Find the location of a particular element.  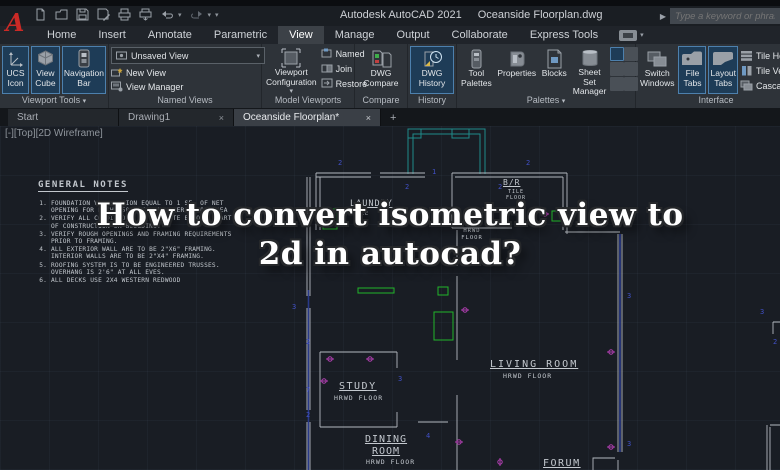

palettes-panel-label: Palettes ▾ is located at coordinates (546, 101).